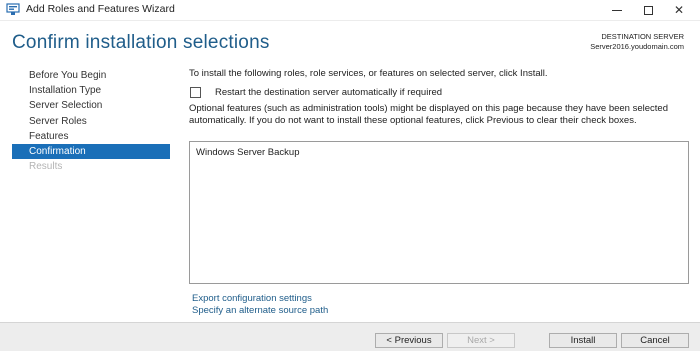 Image resolution: width=700 pixels, height=351 pixels. What do you see at coordinates (350, 10) in the screenshot?
I see `title-bar: Add Roles and Features Wizard ✕` at bounding box center [350, 10].